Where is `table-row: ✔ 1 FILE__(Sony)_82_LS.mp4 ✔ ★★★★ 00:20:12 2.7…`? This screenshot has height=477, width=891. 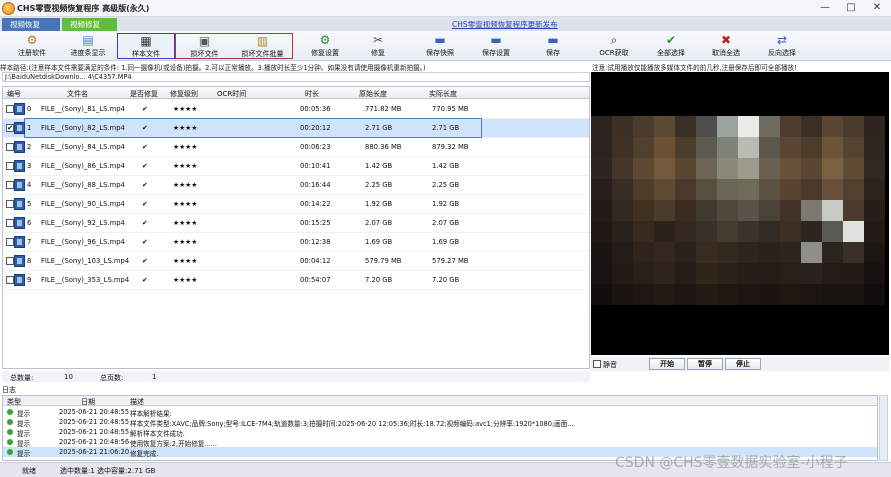 table-row: ✔ 1 FILE__(Sony)_82_LS.mp4 ✔ ★★★★ 00:20:12 2.7… is located at coordinates (296, 128).